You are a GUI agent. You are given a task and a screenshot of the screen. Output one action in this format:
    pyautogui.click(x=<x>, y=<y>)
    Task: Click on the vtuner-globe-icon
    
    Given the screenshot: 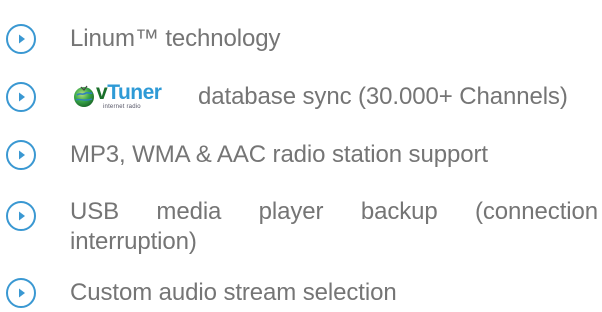 What is the action you would take?
    pyautogui.click(x=84, y=96)
    